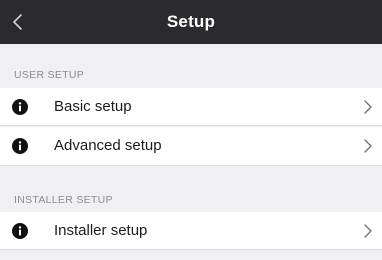 Image resolution: width=382 pixels, height=260 pixels. Describe the element at coordinates (108, 145) in the screenshot. I see `list-item-label: Advanced setup` at that location.